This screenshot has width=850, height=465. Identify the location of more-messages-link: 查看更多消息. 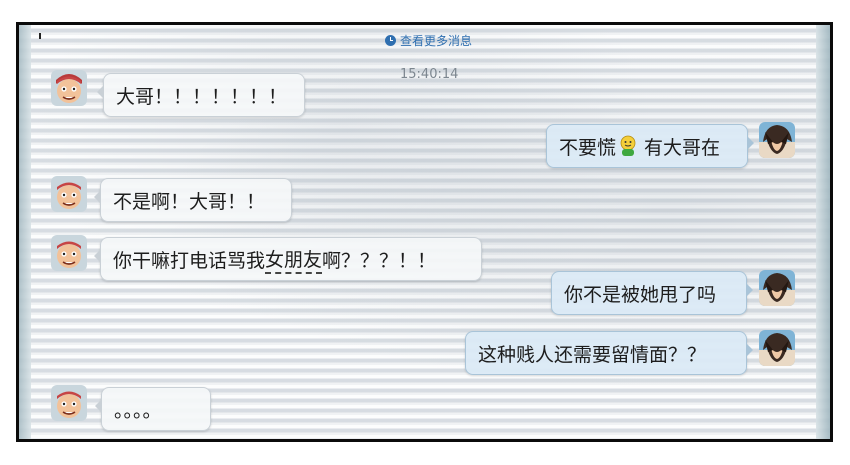
(428, 40).